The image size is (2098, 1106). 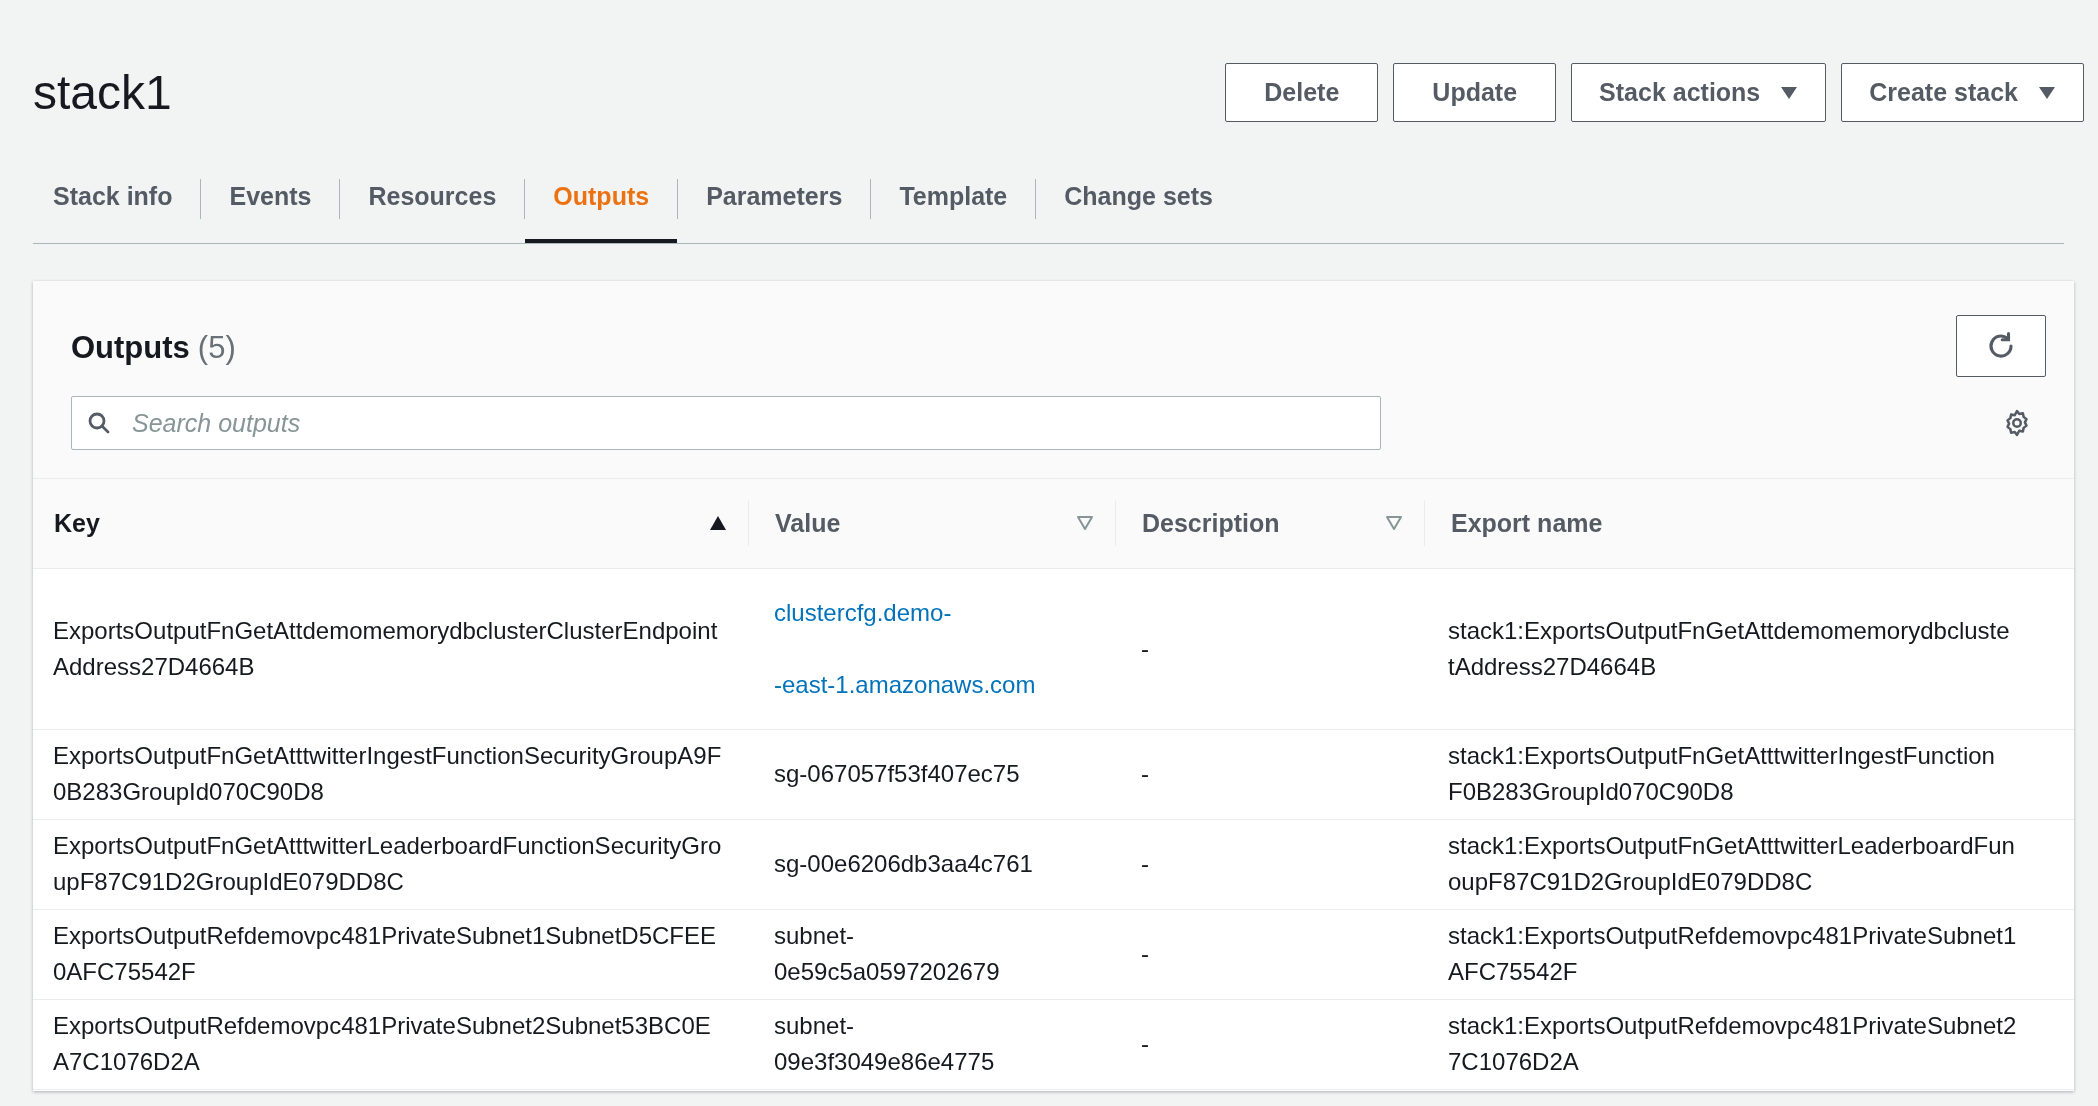 I want to click on table-cell-text: 09e3f3049e86e4775, so click(x=884, y=1062).